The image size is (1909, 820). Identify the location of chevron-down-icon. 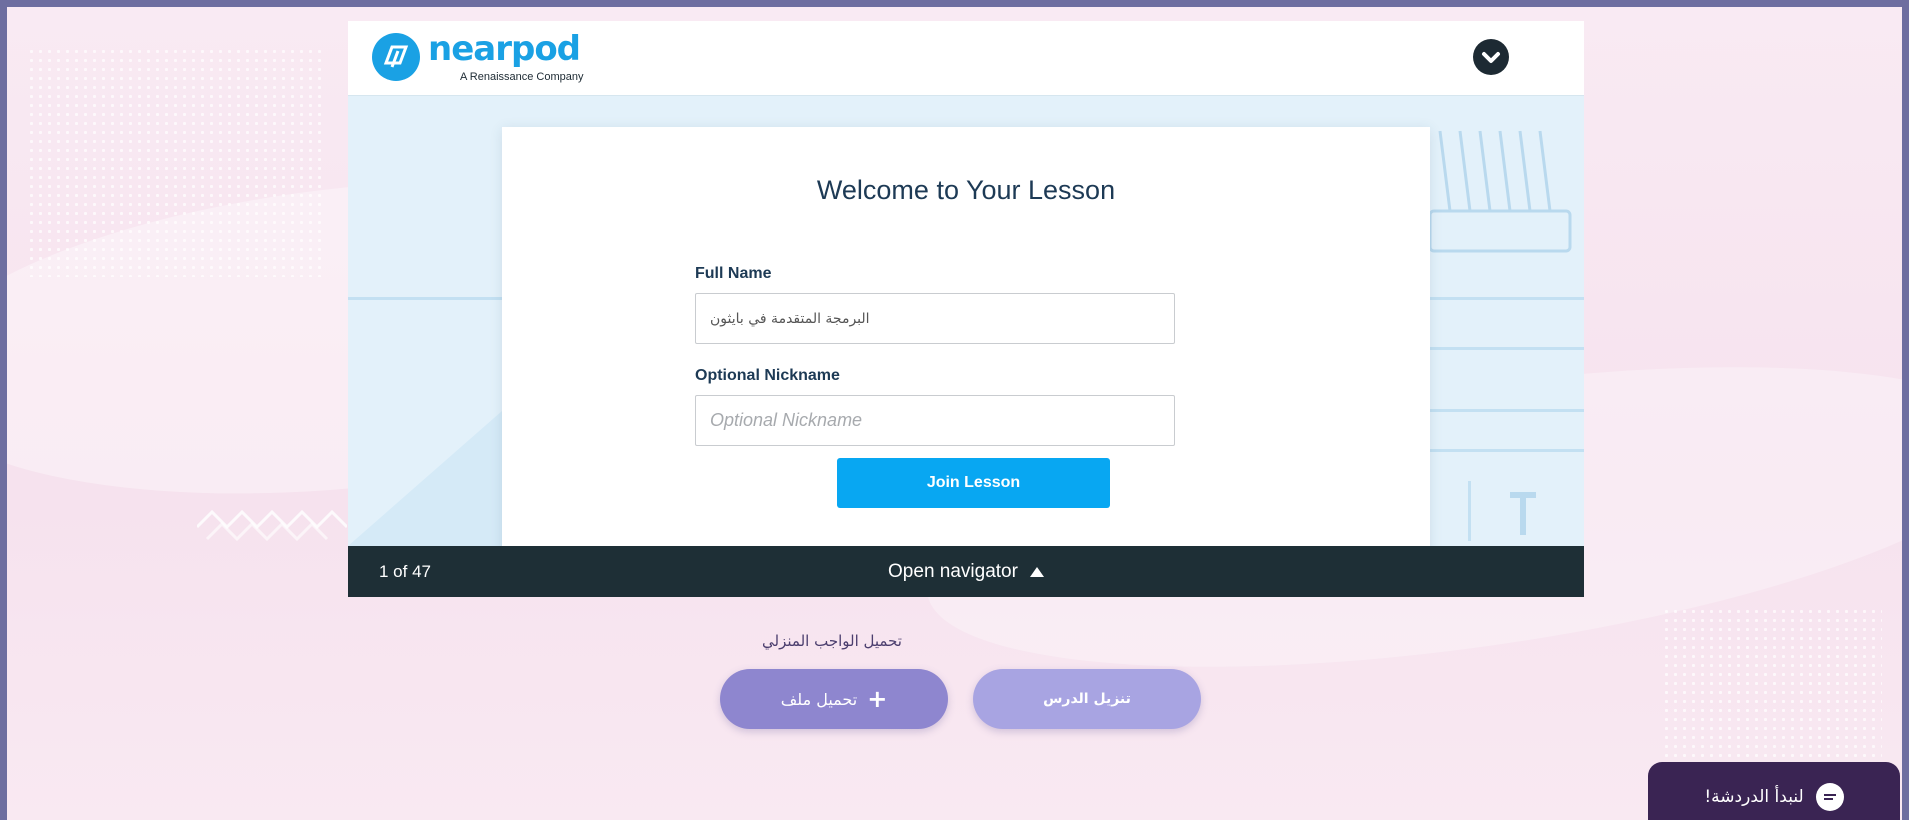
(1491, 57).